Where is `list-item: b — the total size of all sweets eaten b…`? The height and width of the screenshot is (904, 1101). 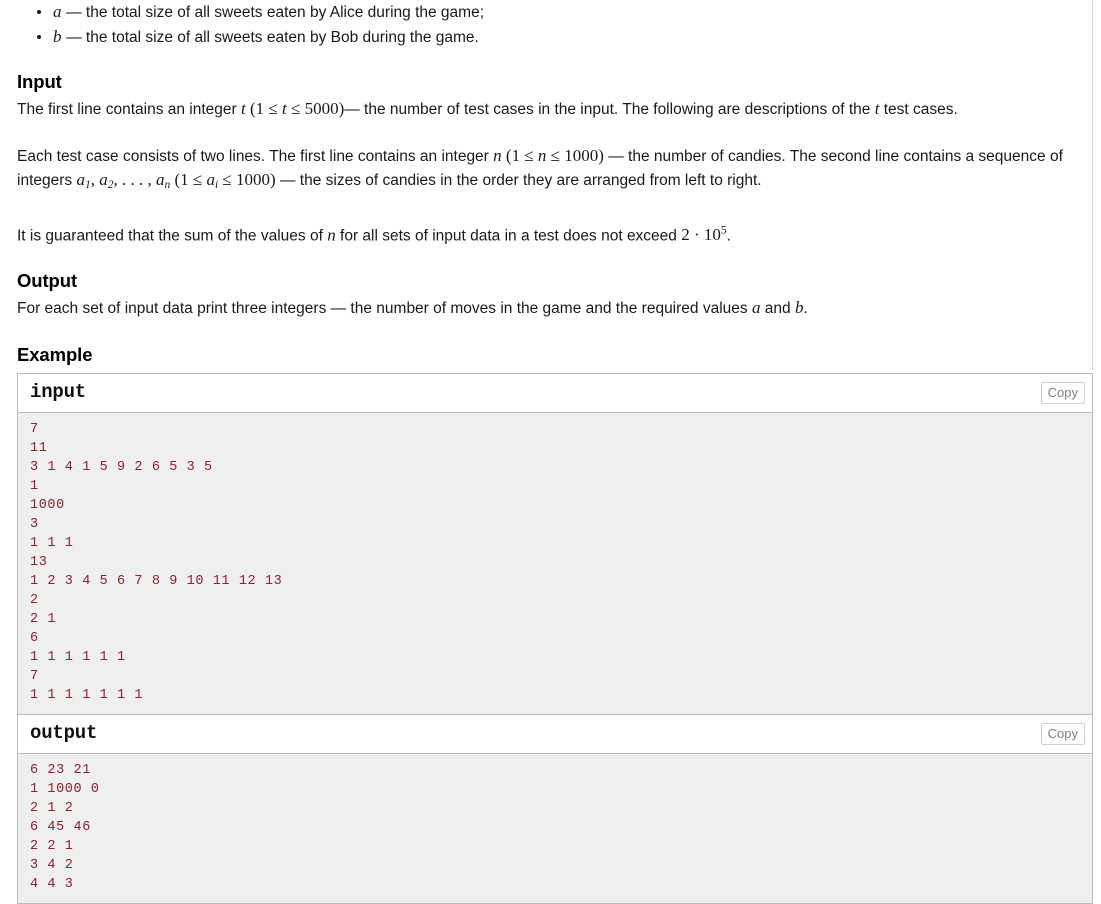
list-item: b — the total size of all sweets eaten b… is located at coordinates (560, 37).